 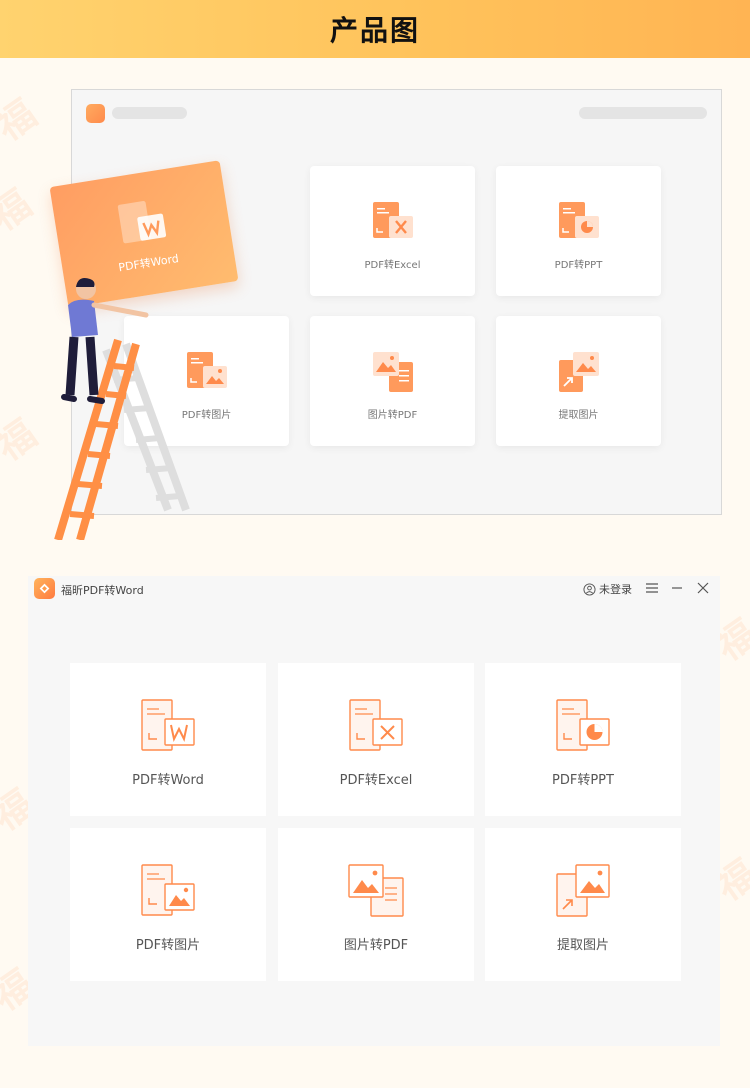 I want to click on app-title: 福昕PDF转Word, so click(x=102, y=590).